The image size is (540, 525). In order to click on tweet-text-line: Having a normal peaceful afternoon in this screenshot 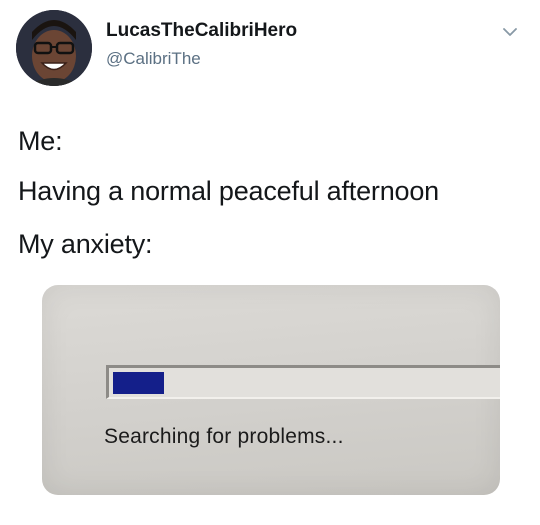, I will do `click(228, 191)`.